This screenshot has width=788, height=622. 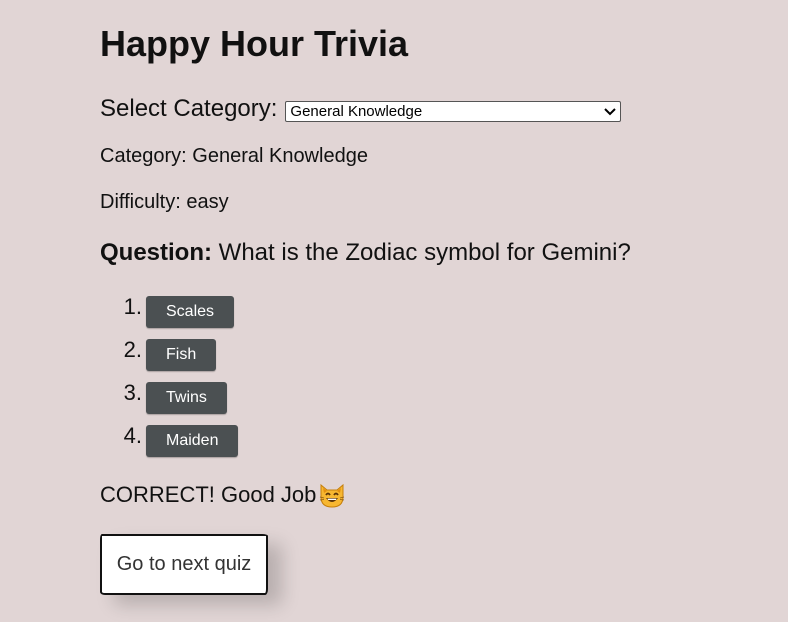 I want to click on answer-item: 3. Twins, so click(x=169, y=397).